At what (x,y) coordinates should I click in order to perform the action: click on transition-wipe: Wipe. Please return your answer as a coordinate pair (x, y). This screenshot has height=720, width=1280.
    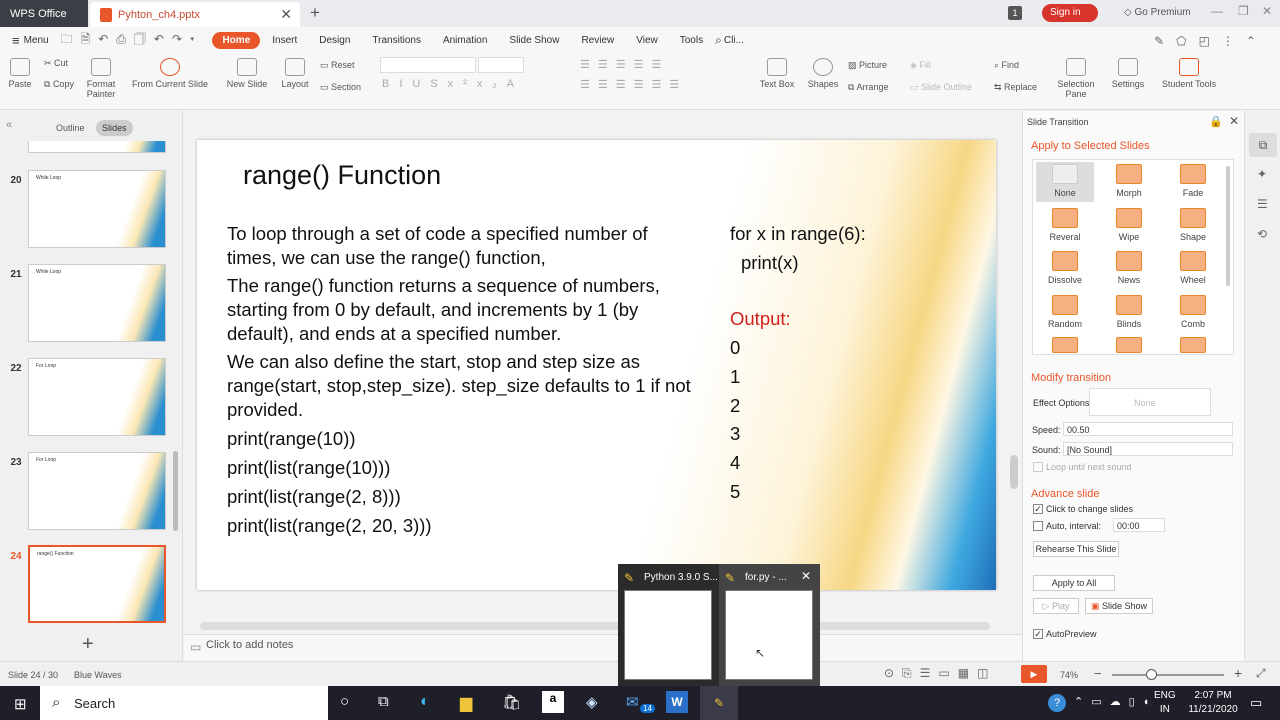
    Looking at the image, I should click on (1129, 225).